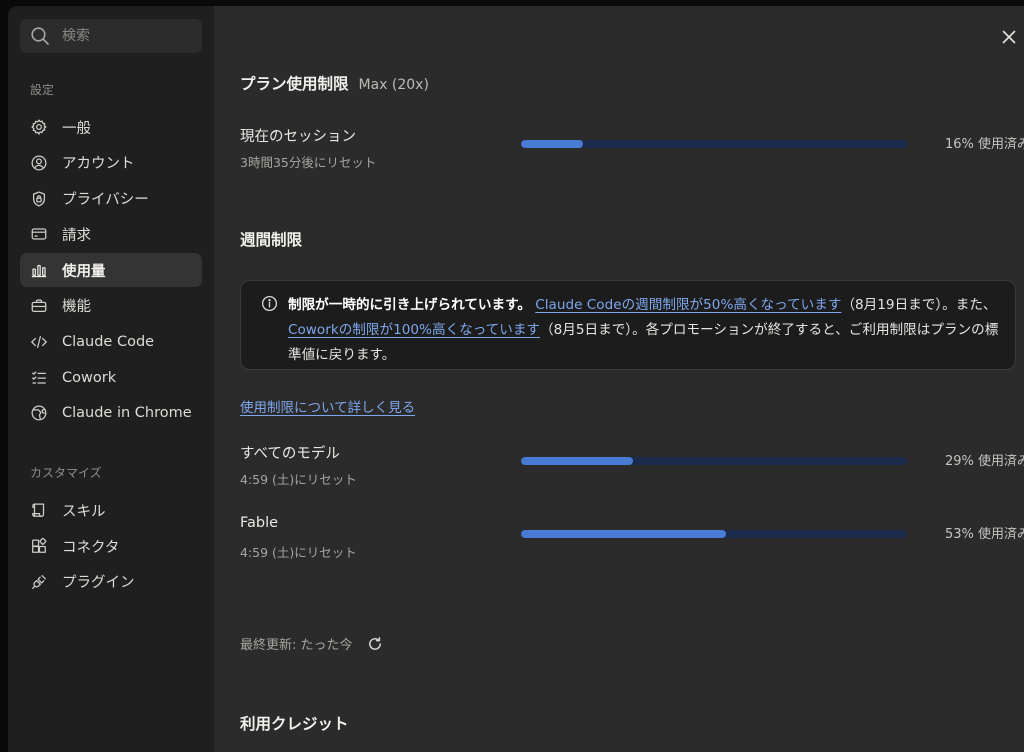  I want to click on search-box, so click(111, 36).